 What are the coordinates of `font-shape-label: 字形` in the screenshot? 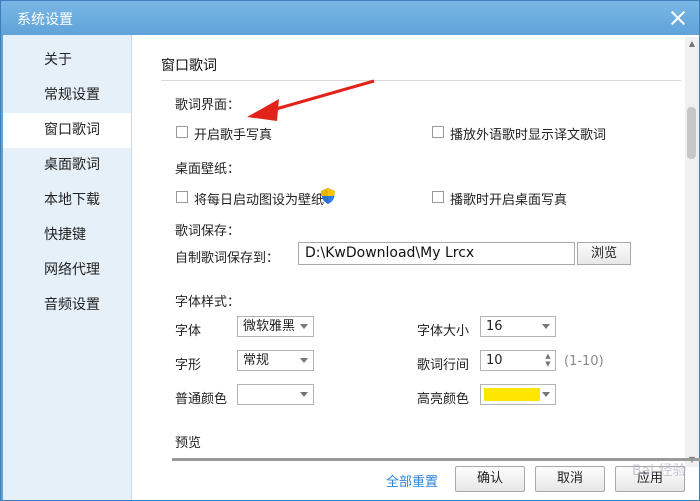 It's located at (188, 365).